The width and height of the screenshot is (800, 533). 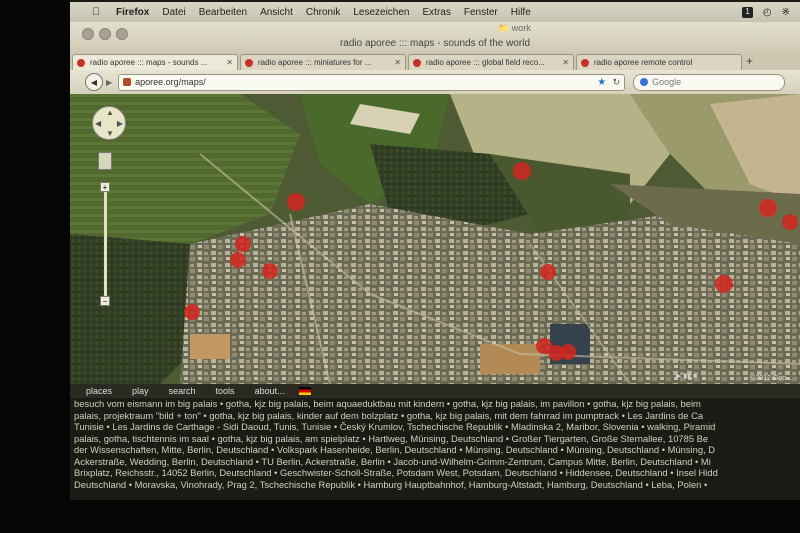 I want to click on menu-extras: Extras, so click(x=437, y=12).